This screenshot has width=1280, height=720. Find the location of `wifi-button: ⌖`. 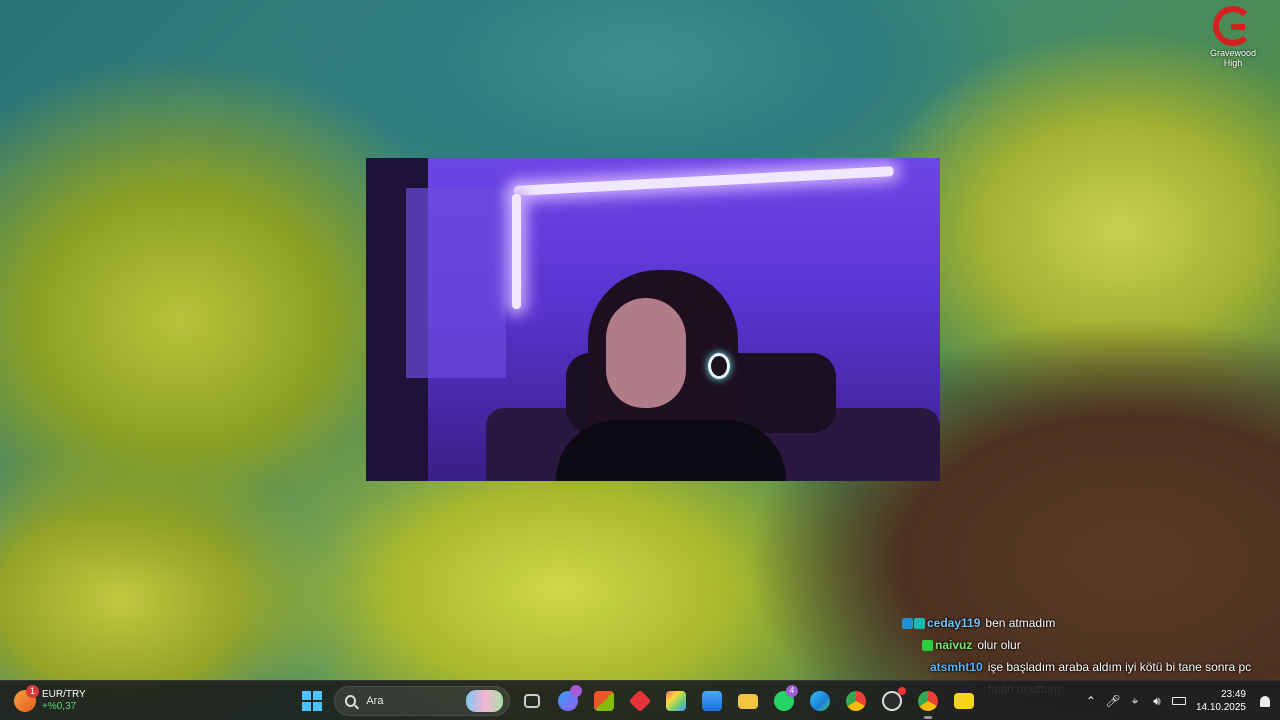

wifi-button: ⌖ is located at coordinates (1135, 700).